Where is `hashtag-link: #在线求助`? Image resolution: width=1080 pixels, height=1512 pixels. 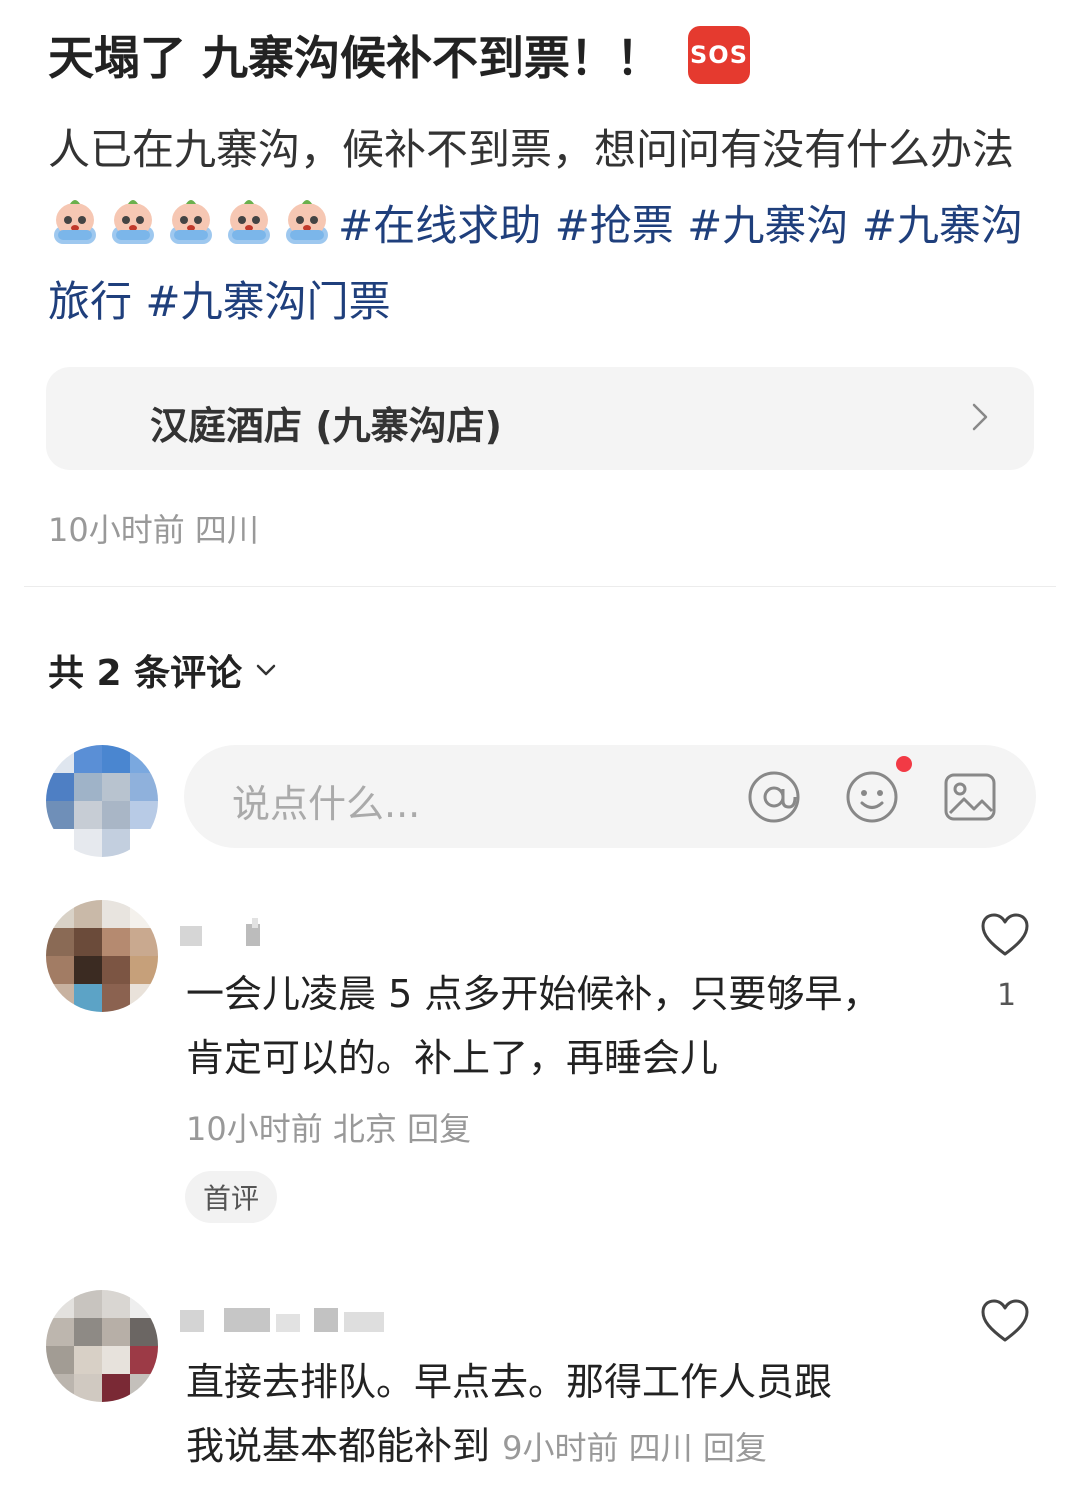 hashtag-link: #在线求助 is located at coordinates (439, 225).